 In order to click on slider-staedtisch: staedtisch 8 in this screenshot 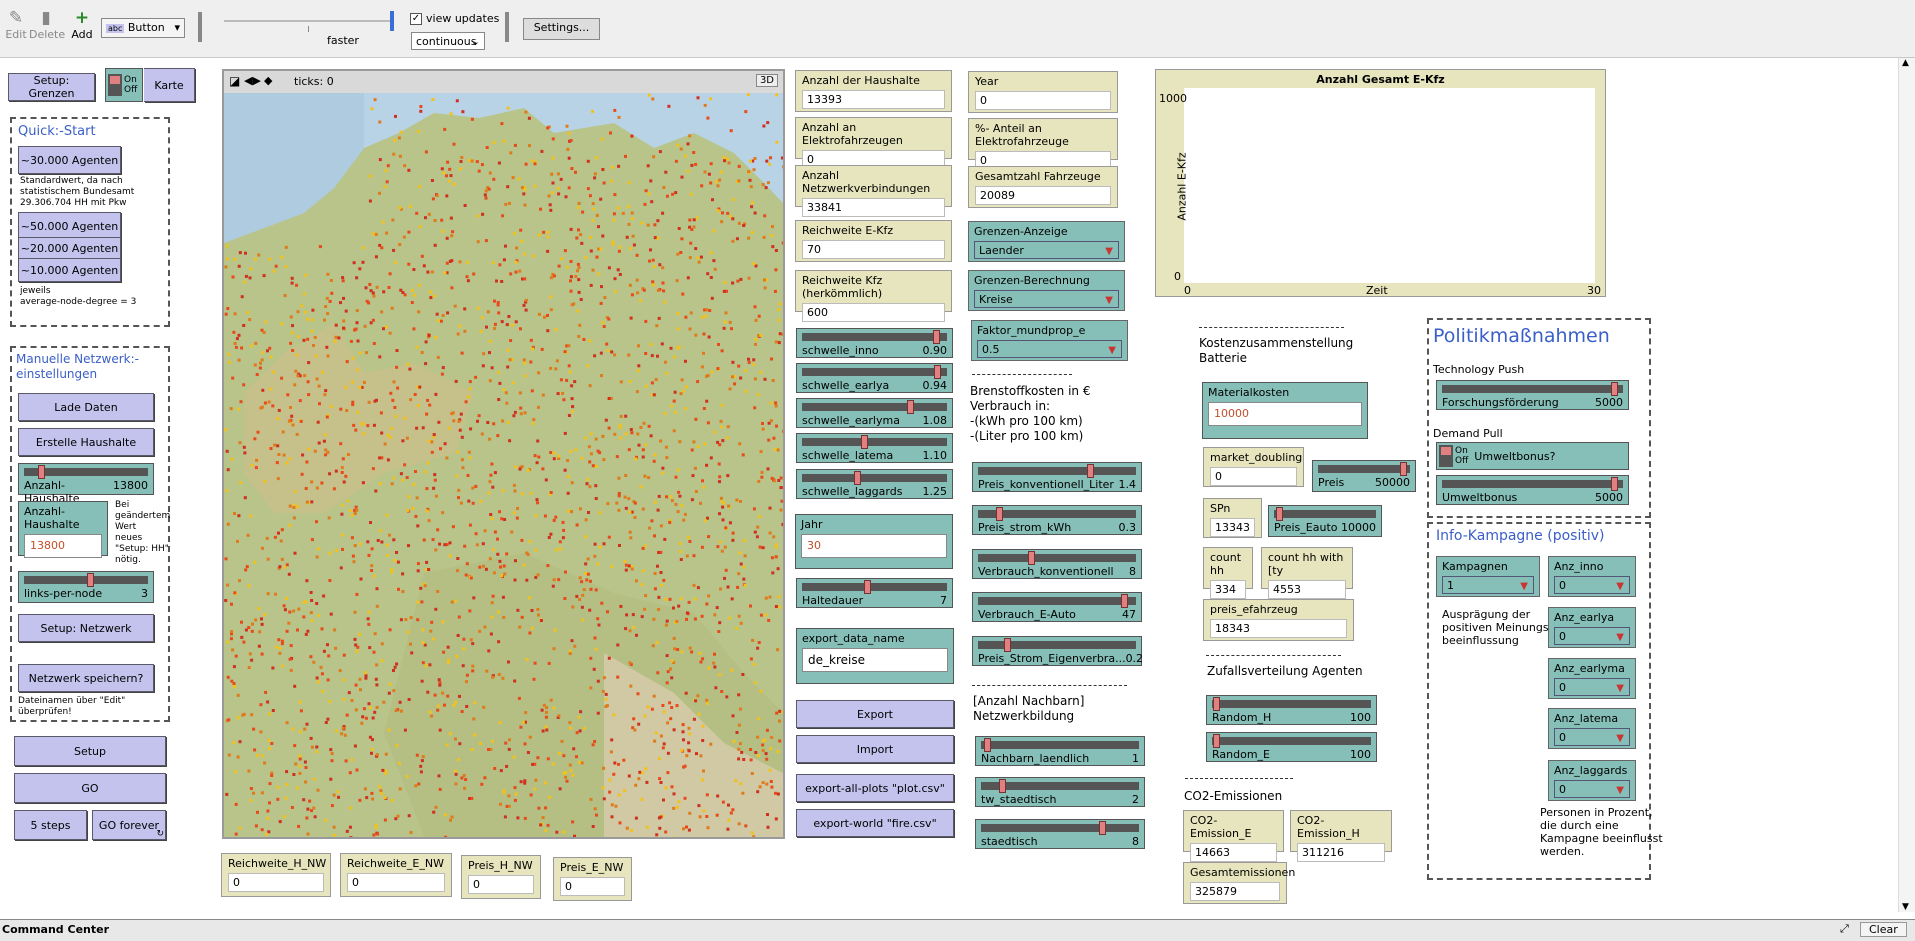, I will do `click(1060, 834)`.